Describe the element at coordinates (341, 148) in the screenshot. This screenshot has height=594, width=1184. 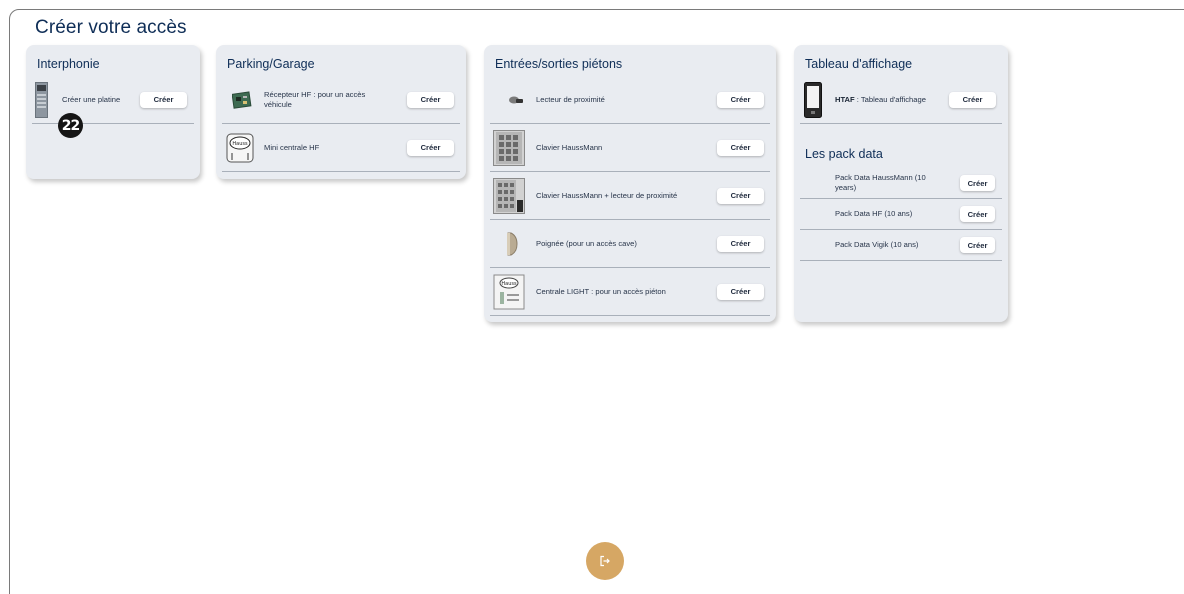
I see `list-item: Hauss Mini centrale HF Créer` at that location.